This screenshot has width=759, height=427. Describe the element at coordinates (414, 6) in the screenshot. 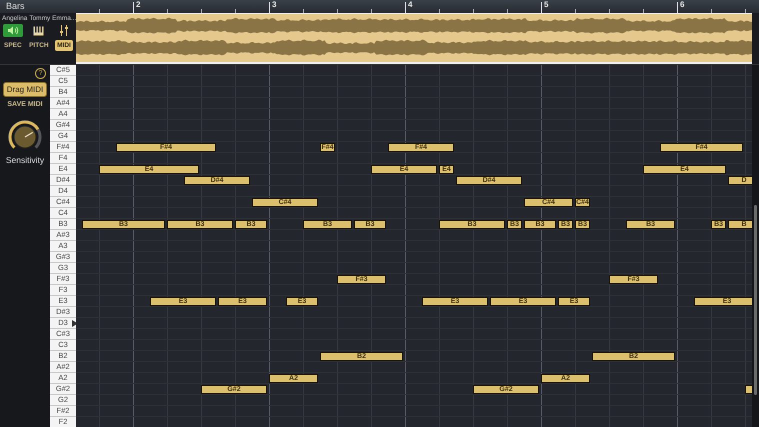

I see `timeline-ruler: 2 3 4 5 6` at that location.